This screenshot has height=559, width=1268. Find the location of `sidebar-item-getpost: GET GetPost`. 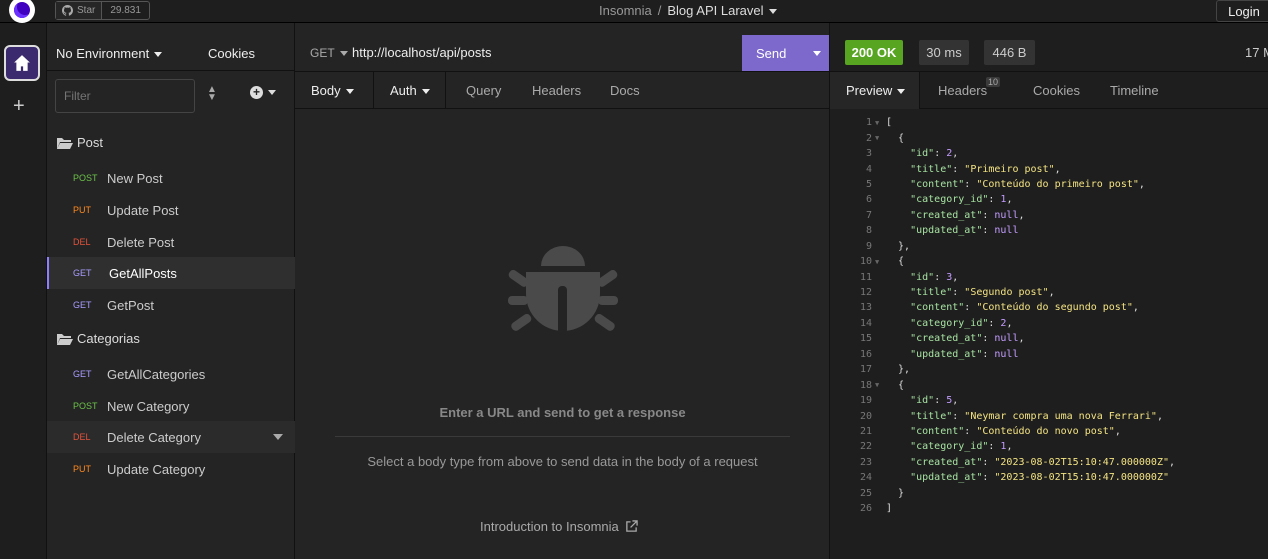

sidebar-item-getpost: GET GetPost is located at coordinates (171, 305).